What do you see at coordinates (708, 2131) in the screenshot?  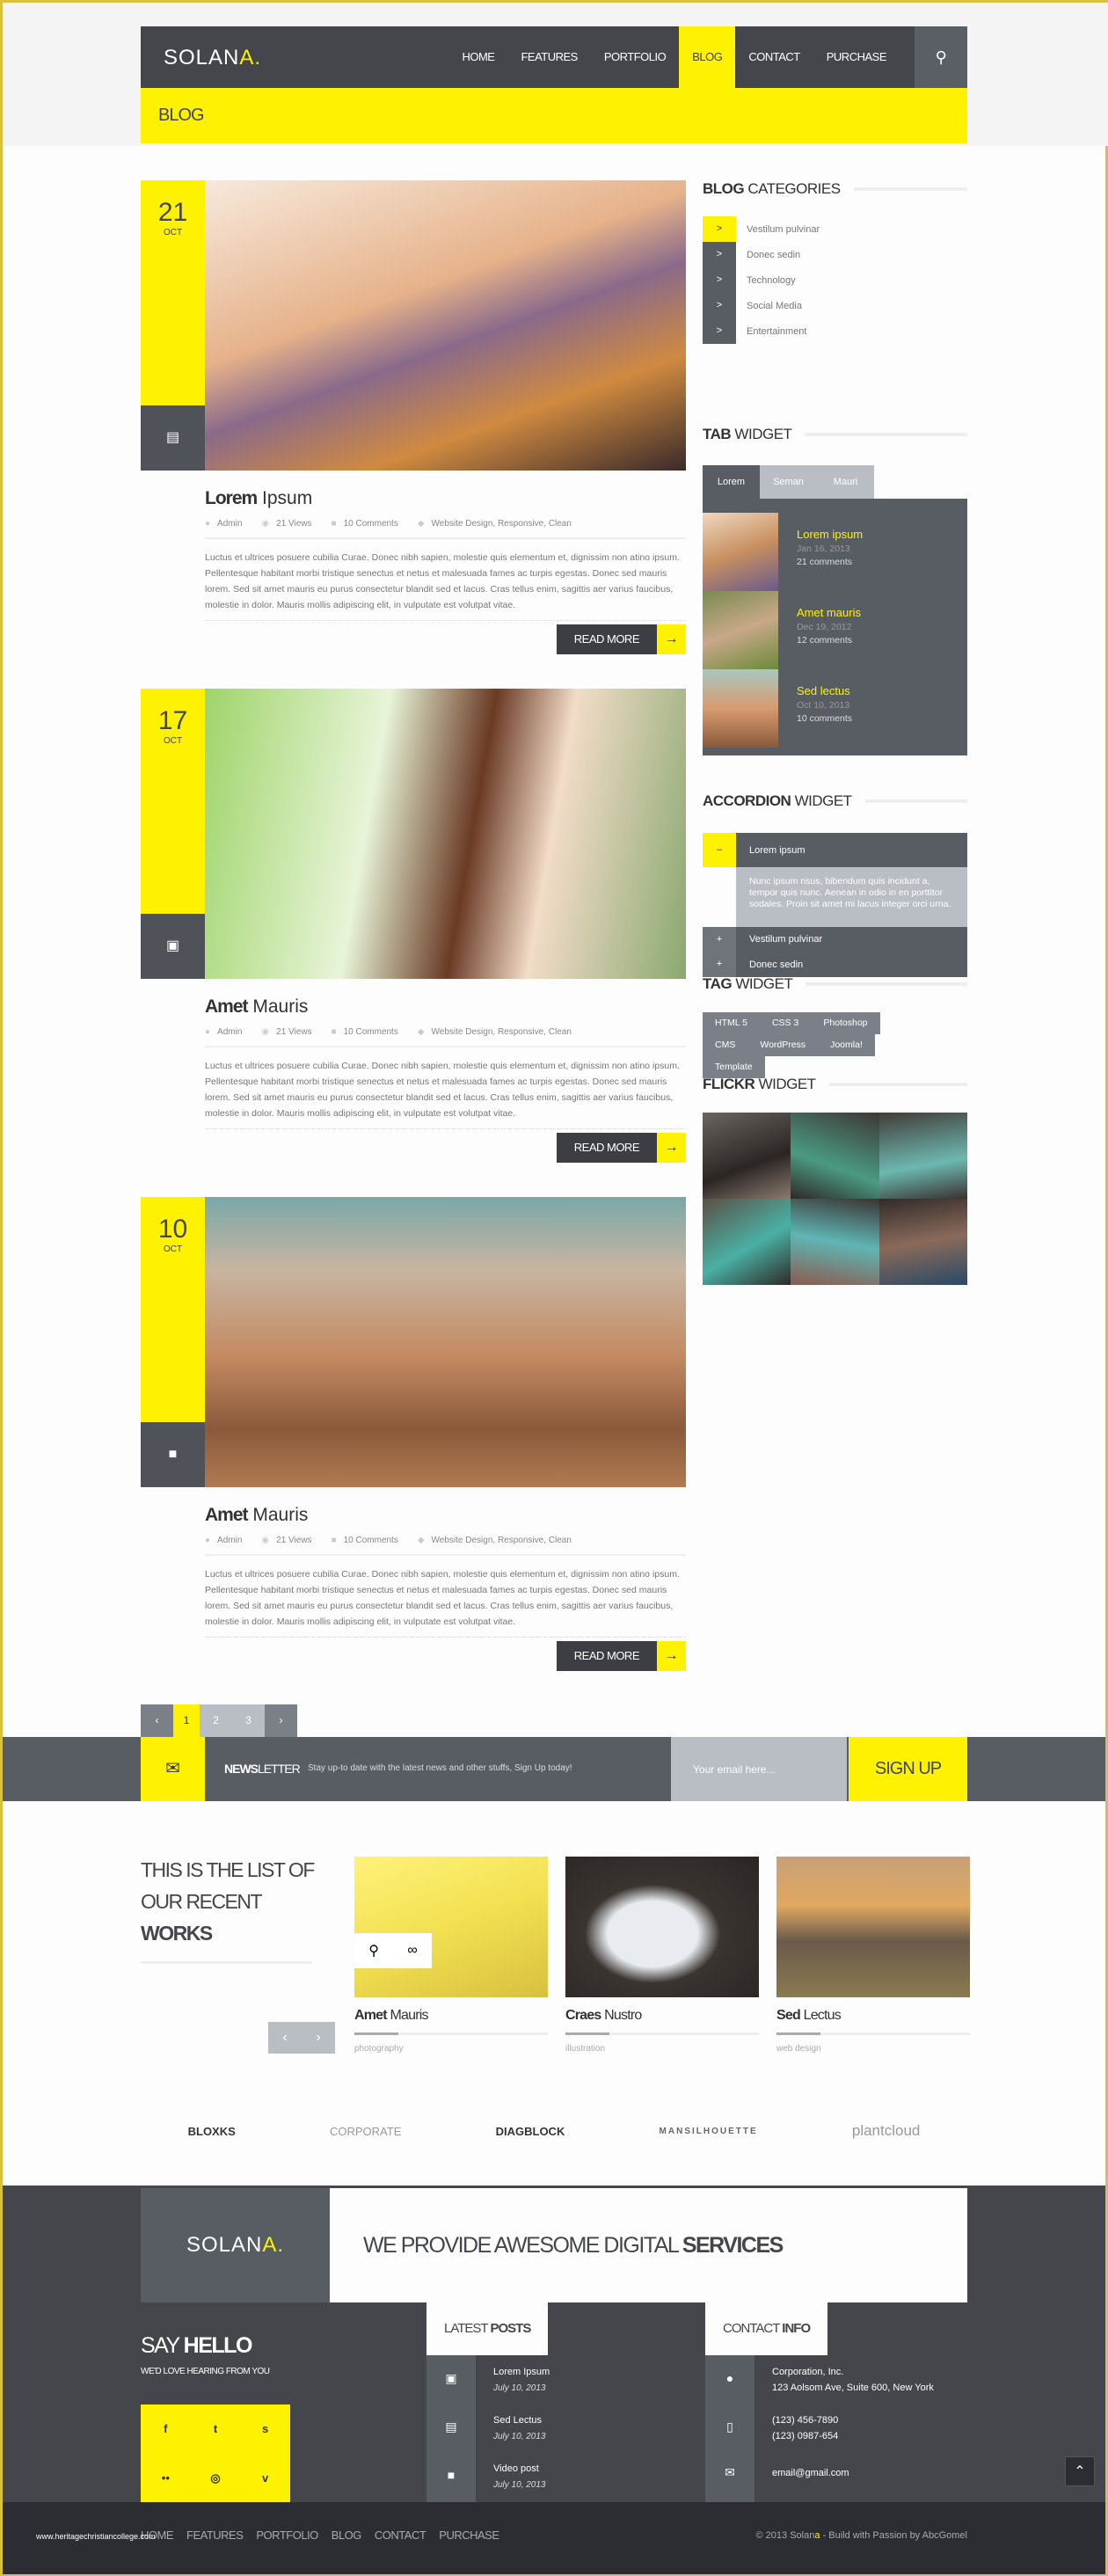 I see `client-logo: MANSILHOUETTE` at bounding box center [708, 2131].